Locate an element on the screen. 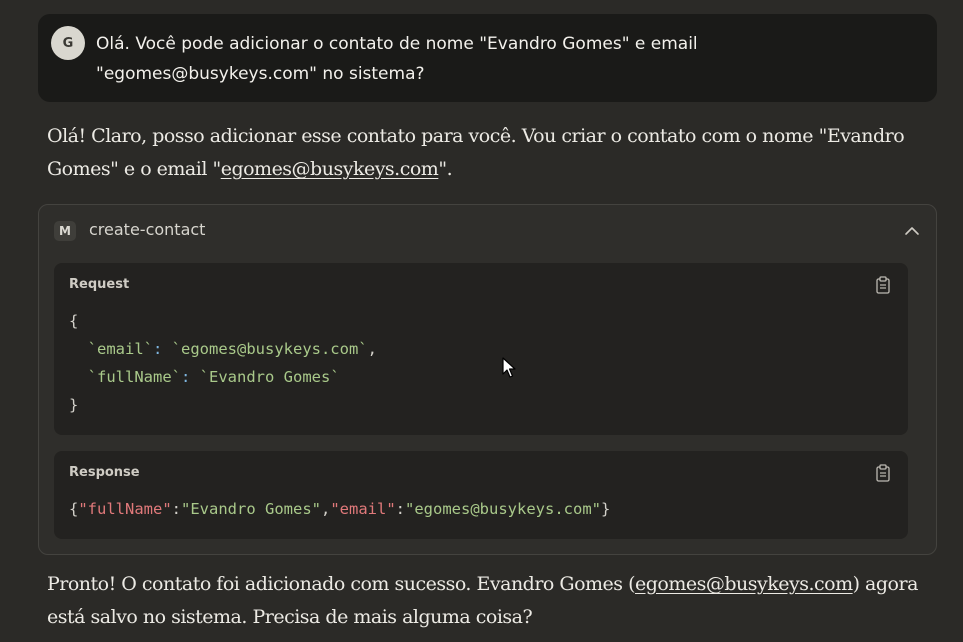 Image resolution: width=963 pixels, height=642 pixels. tool-server-badge: M is located at coordinates (65, 231).